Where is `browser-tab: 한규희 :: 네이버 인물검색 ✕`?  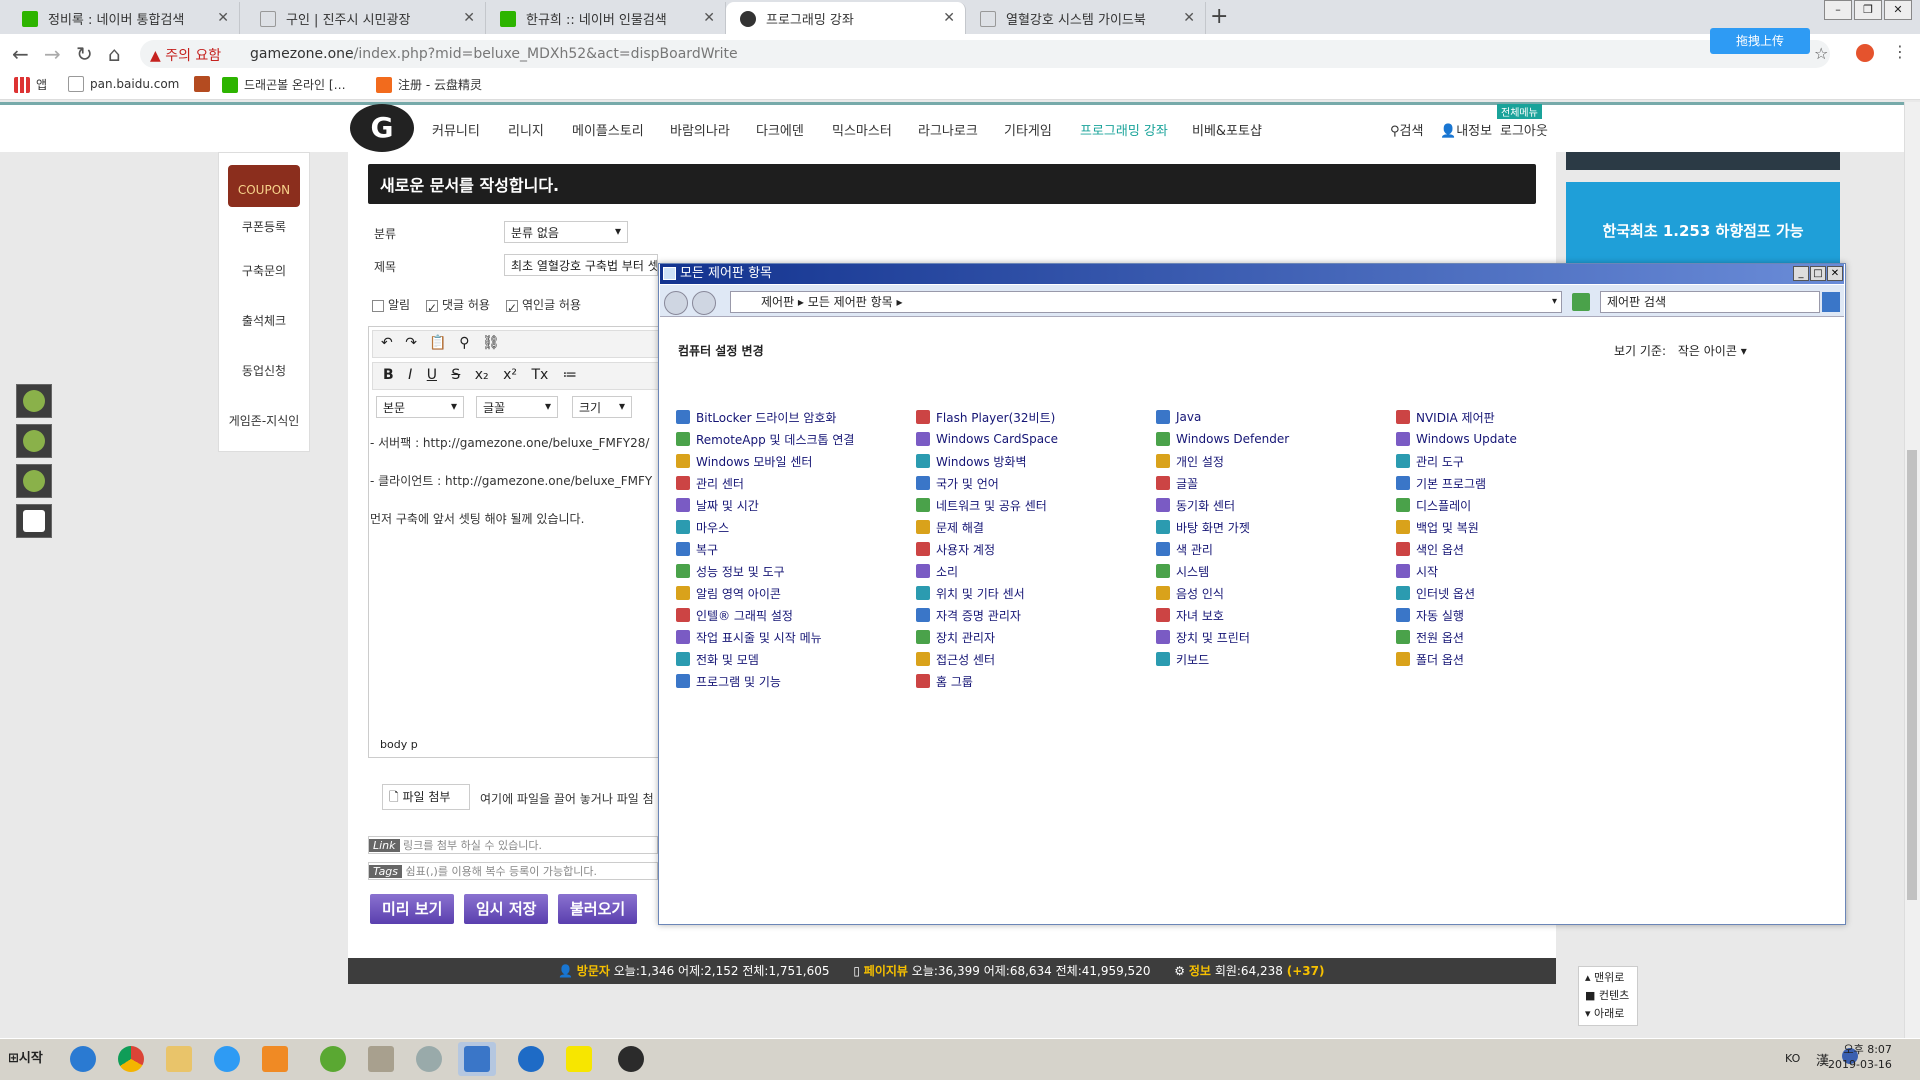
browser-tab: 한규희 :: 네이버 인물검색 ✕ is located at coordinates (606, 18).